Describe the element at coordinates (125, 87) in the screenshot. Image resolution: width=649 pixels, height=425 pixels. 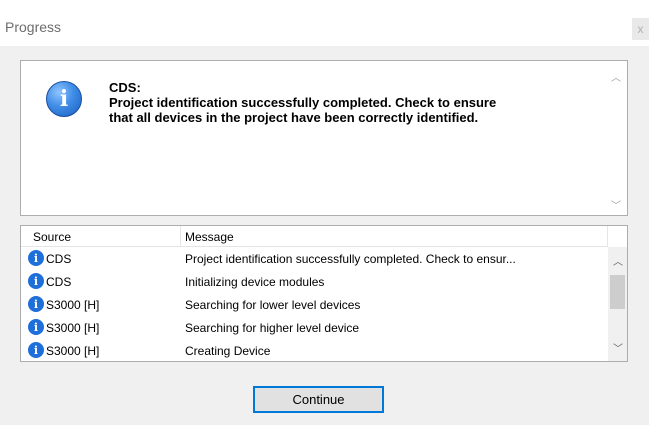
I see `message-heading: CDS:` at that location.